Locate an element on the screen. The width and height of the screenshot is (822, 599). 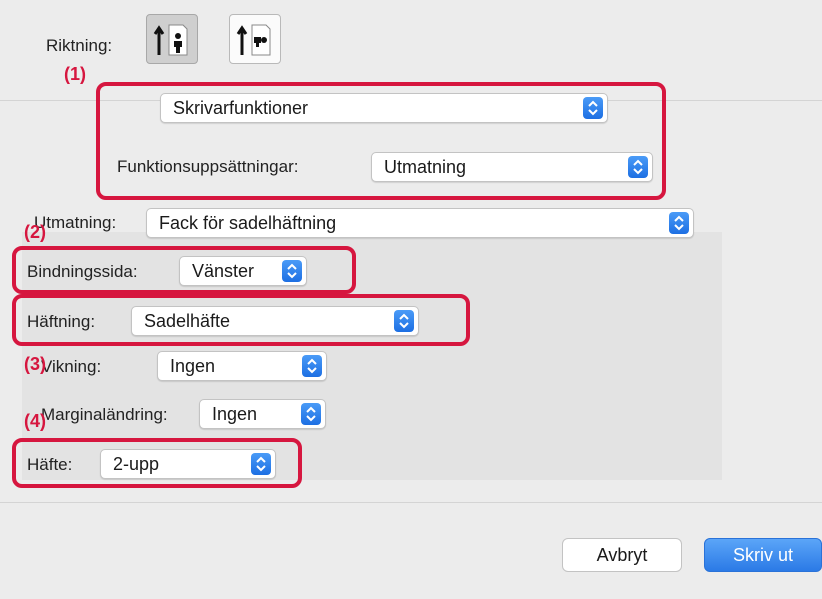
portrait-person-icon is located at coordinates (170, 40).